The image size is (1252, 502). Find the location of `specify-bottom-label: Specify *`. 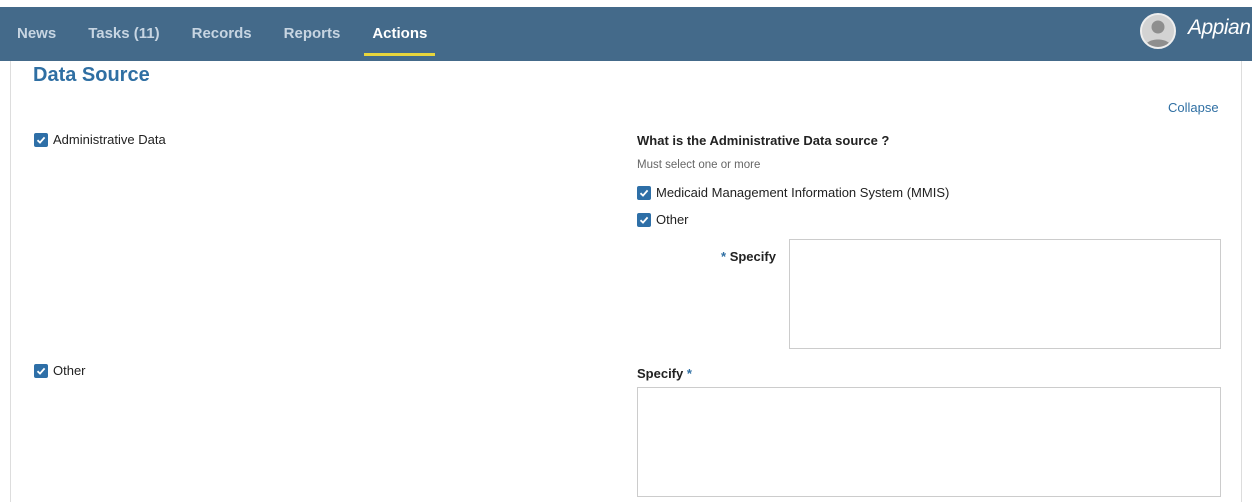

specify-bottom-label: Specify * is located at coordinates (664, 373).